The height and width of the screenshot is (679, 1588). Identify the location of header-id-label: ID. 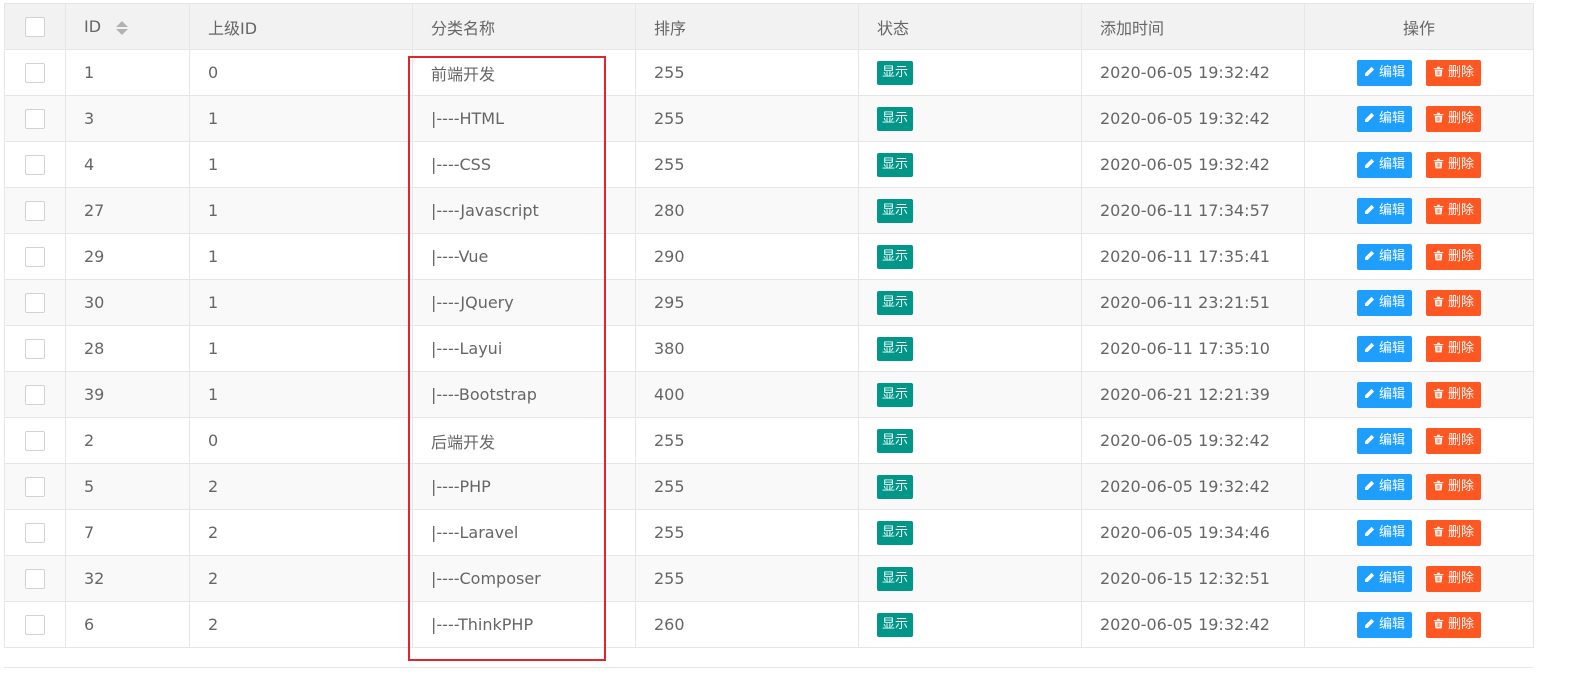
(93, 26).